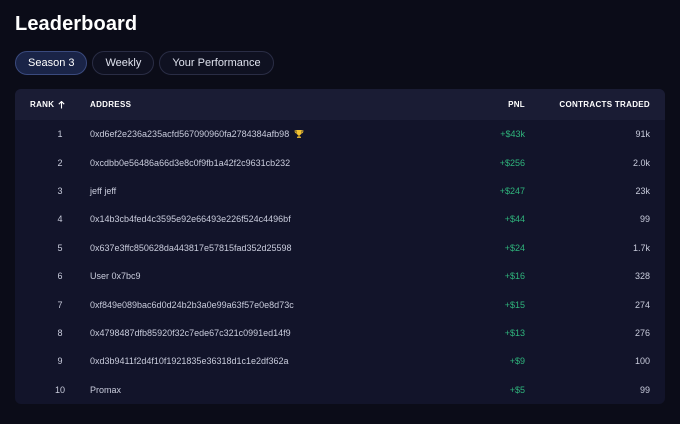 The height and width of the screenshot is (424, 680). What do you see at coordinates (472, 191) in the screenshot?
I see `pnl-cell: +$247` at bounding box center [472, 191].